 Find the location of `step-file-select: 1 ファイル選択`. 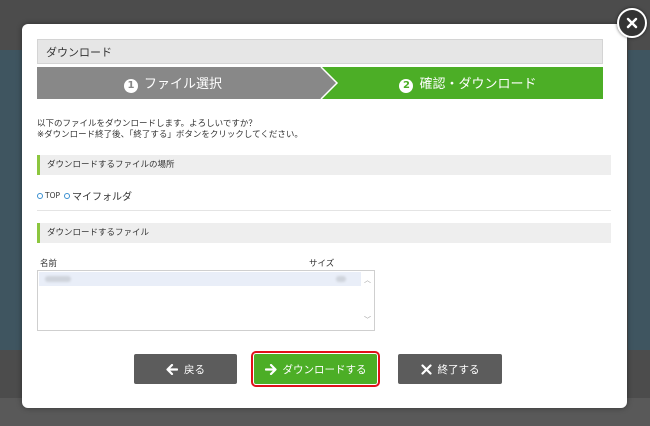

step-file-select: 1 ファイル選択 is located at coordinates (187, 83).